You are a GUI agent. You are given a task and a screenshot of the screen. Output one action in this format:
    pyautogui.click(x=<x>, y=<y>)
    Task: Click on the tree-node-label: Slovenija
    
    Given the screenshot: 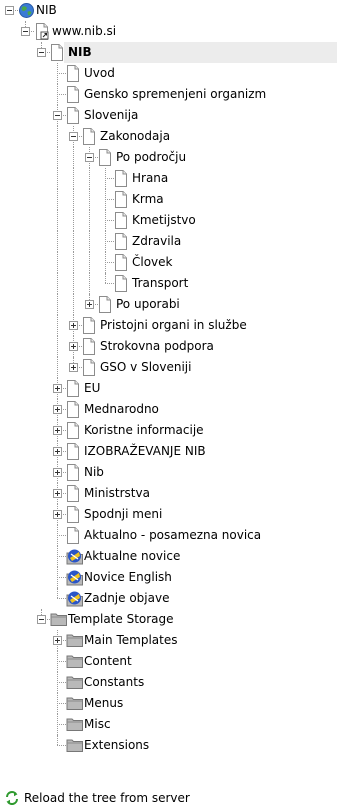 What is the action you would take?
    pyautogui.click(x=111, y=115)
    